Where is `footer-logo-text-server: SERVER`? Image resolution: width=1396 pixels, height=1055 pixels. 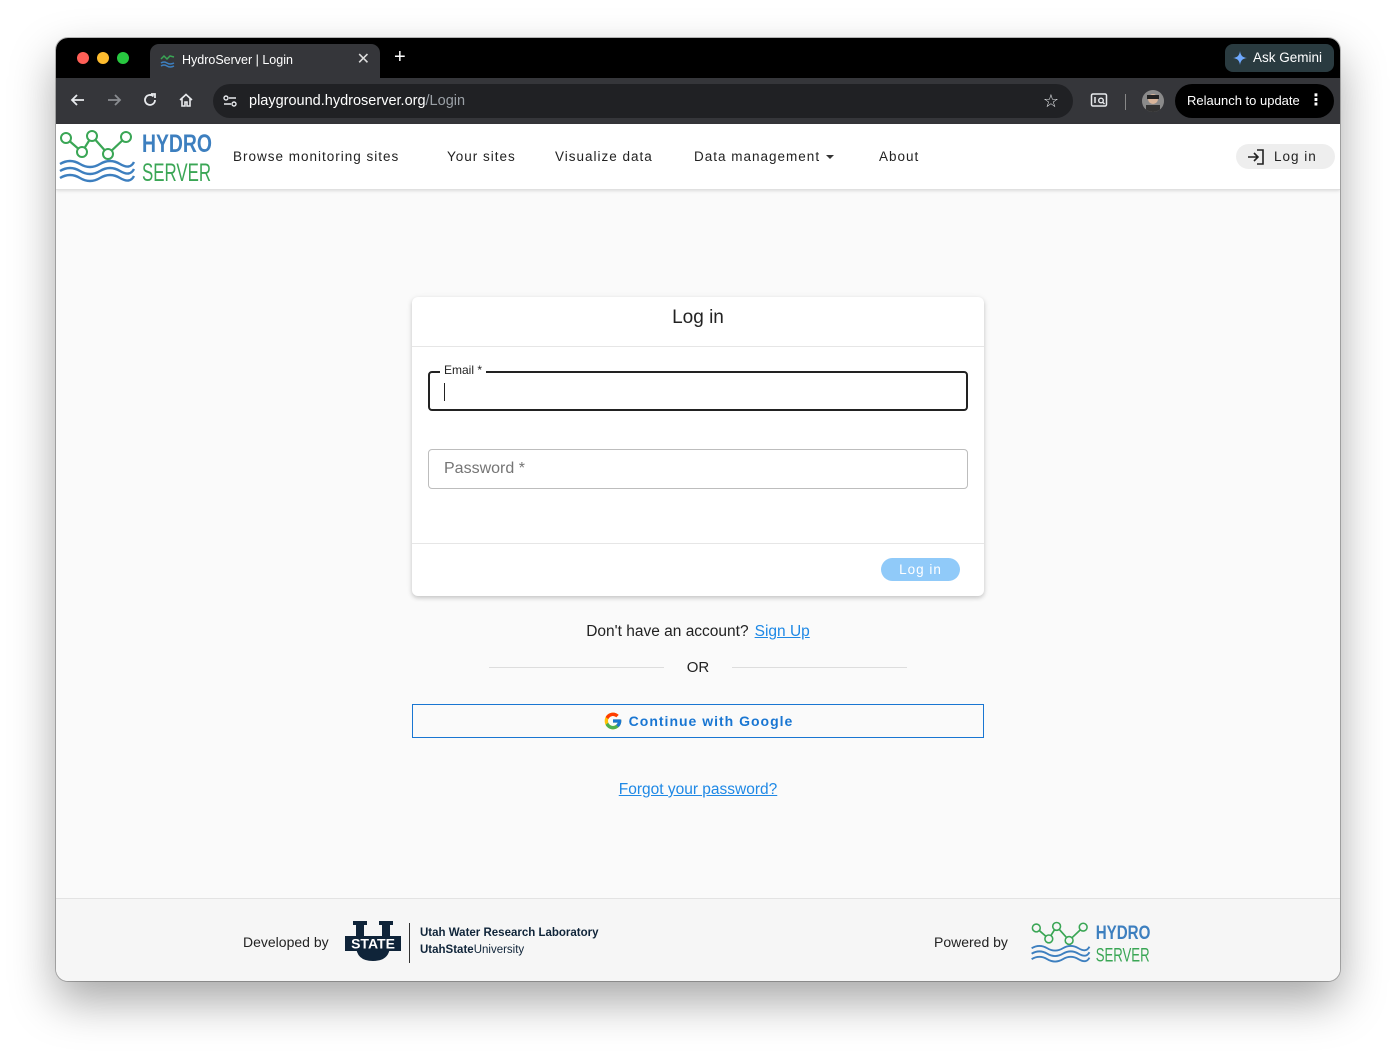
footer-logo-text-server: SERVER is located at coordinates (1123, 956).